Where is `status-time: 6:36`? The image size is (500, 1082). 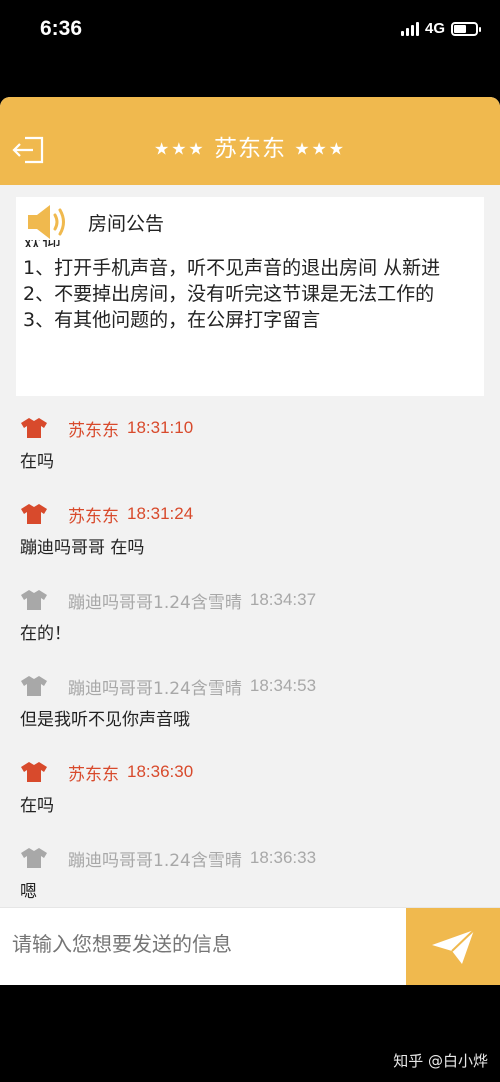
status-time: 6:36 is located at coordinates (61, 28).